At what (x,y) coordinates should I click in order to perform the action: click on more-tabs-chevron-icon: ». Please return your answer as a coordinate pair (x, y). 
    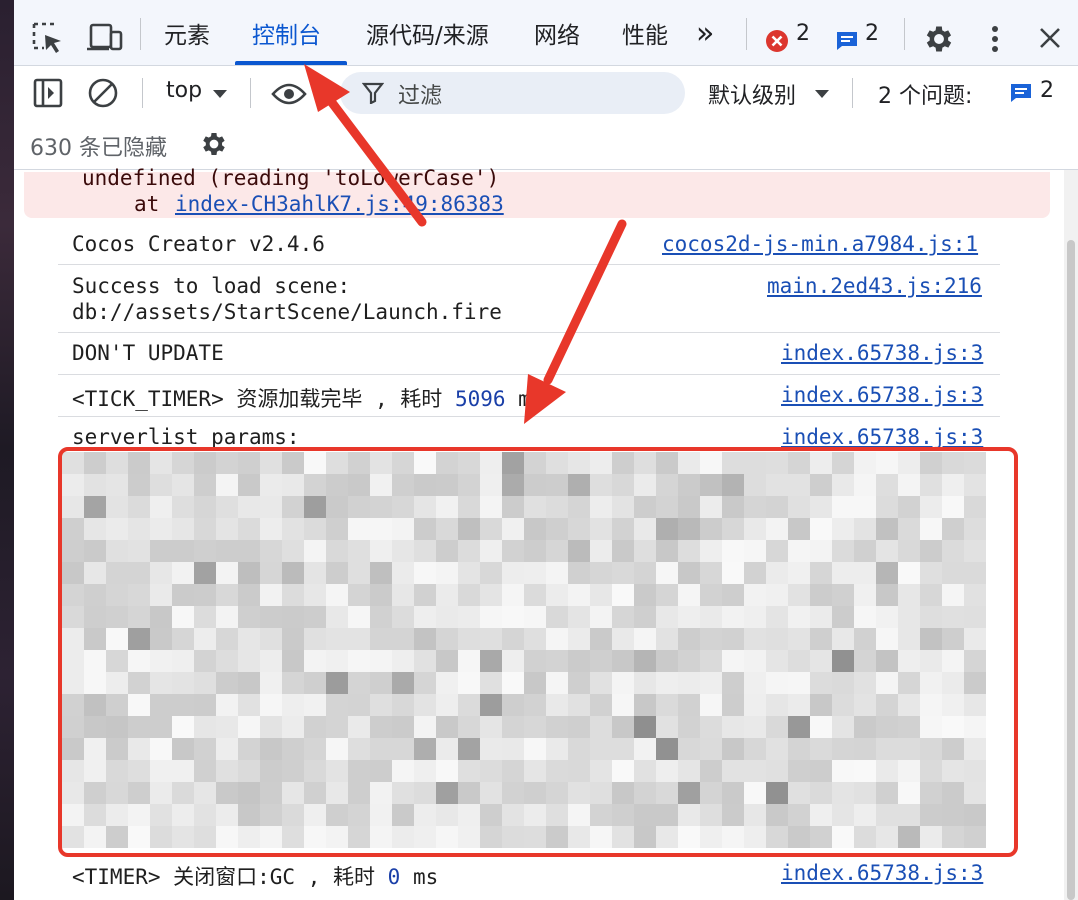
    Looking at the image, I should click on (705, 33).